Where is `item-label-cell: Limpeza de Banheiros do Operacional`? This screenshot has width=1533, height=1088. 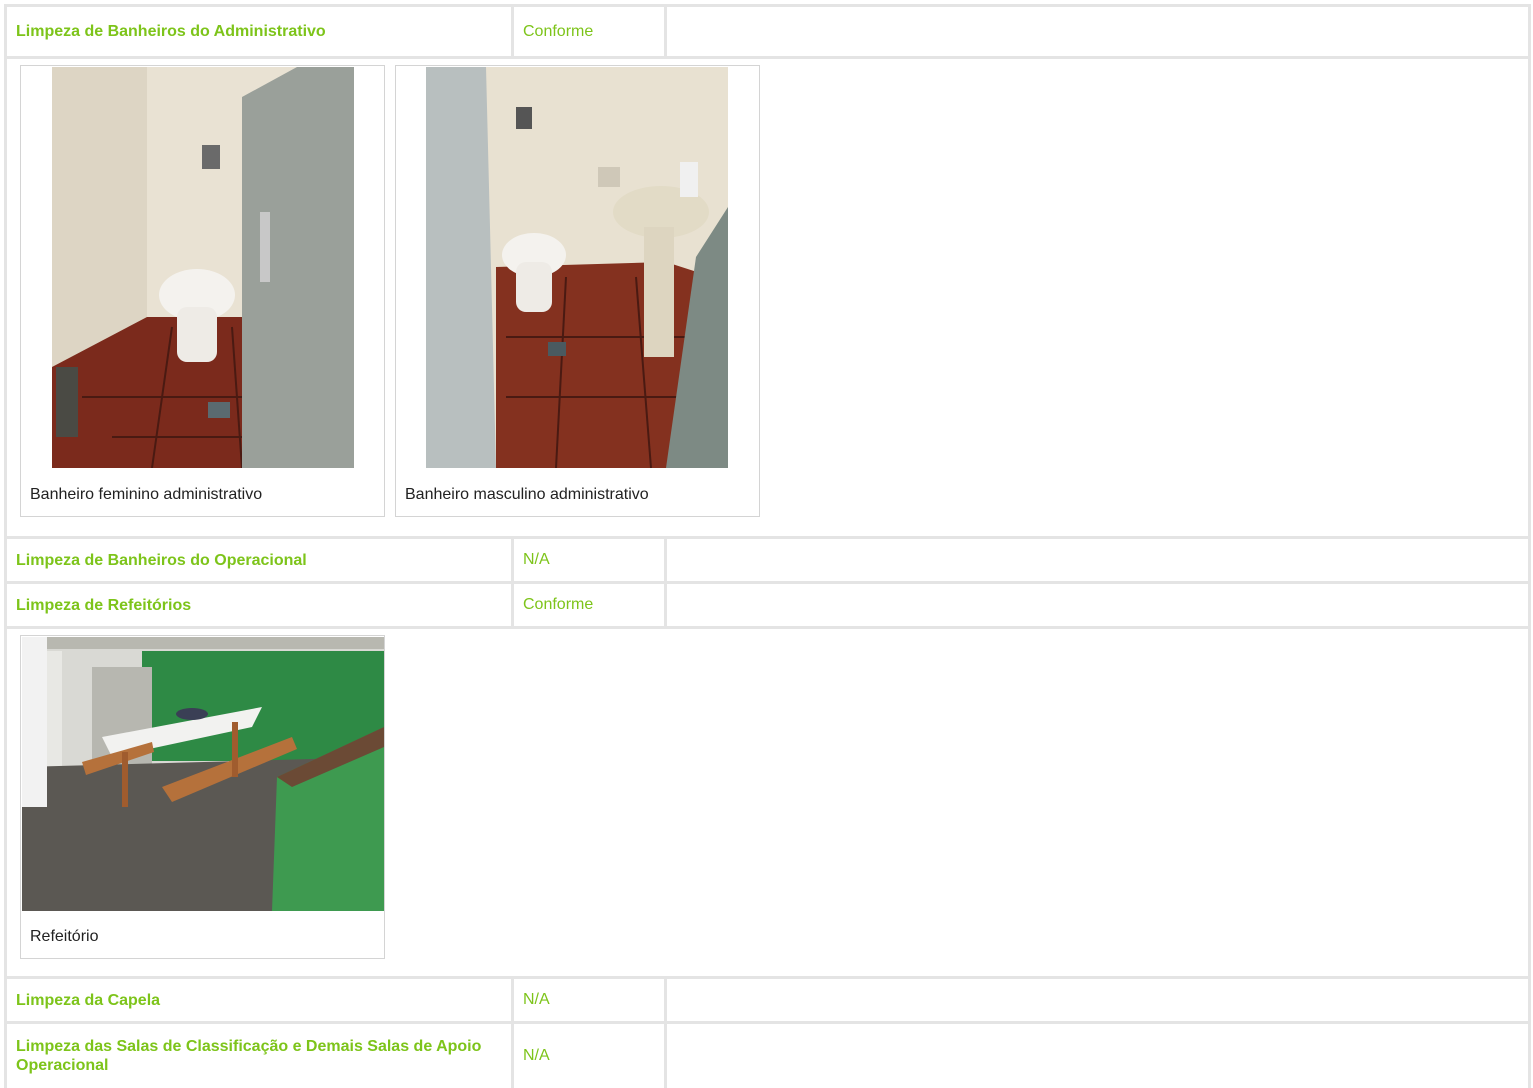
item-label-cell: Limpeza de Banheiros do Operacional is located at coordinates (259, 560).